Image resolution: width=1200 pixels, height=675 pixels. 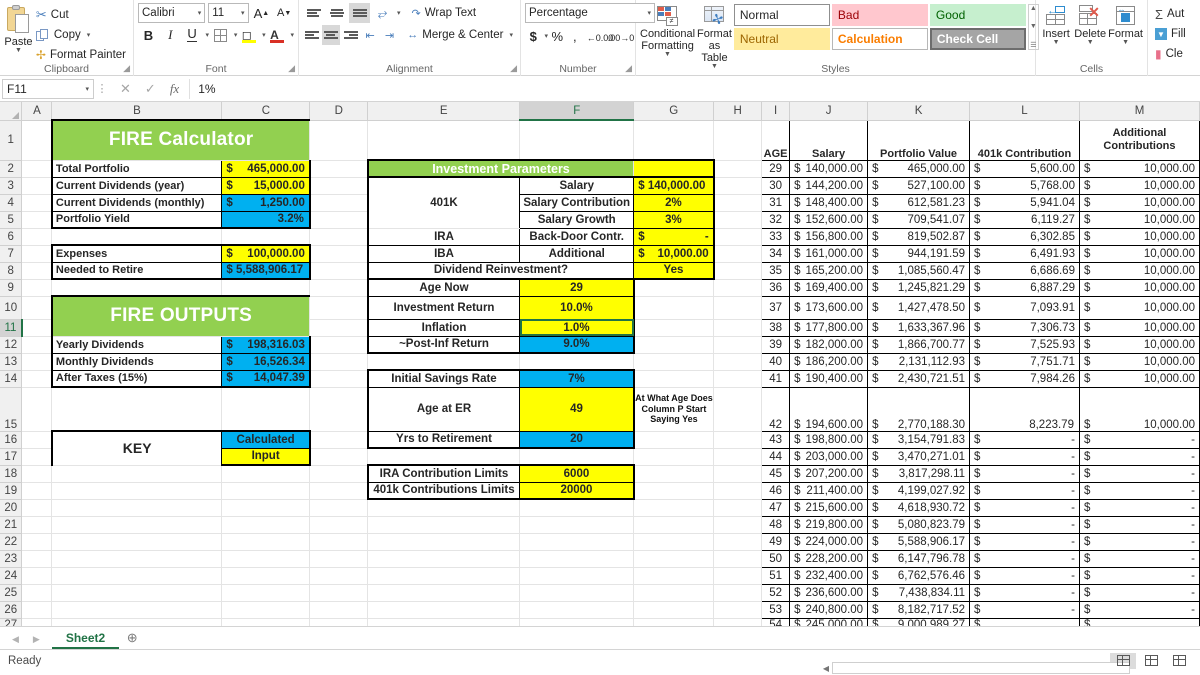 What do you see at coordinates (444, 525) in the screenshot?
I see `cell-E21` at bounding box center [444, 525].